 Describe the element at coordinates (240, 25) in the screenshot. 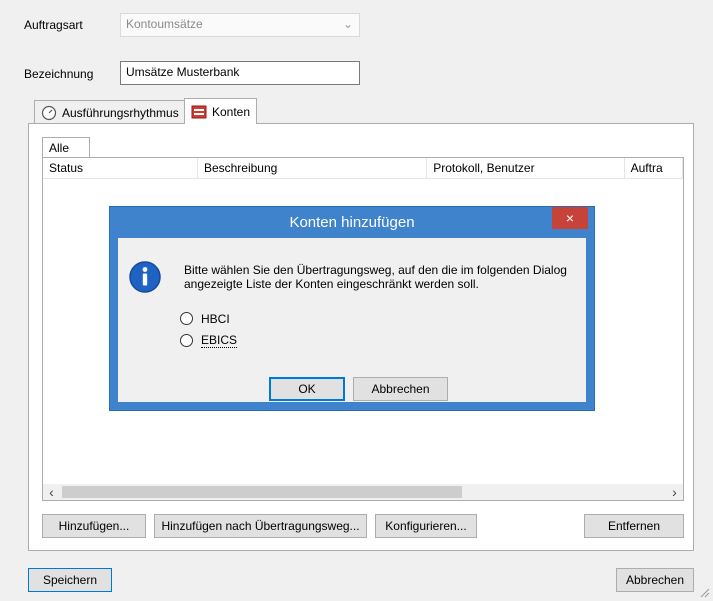

I see `auftragsart-select: Kontoumsätze ⌄` at that location.